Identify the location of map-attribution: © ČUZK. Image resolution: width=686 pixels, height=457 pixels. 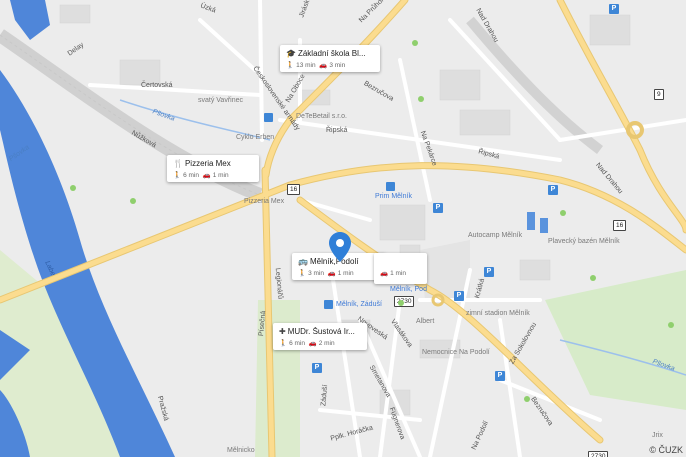
(666, 450).